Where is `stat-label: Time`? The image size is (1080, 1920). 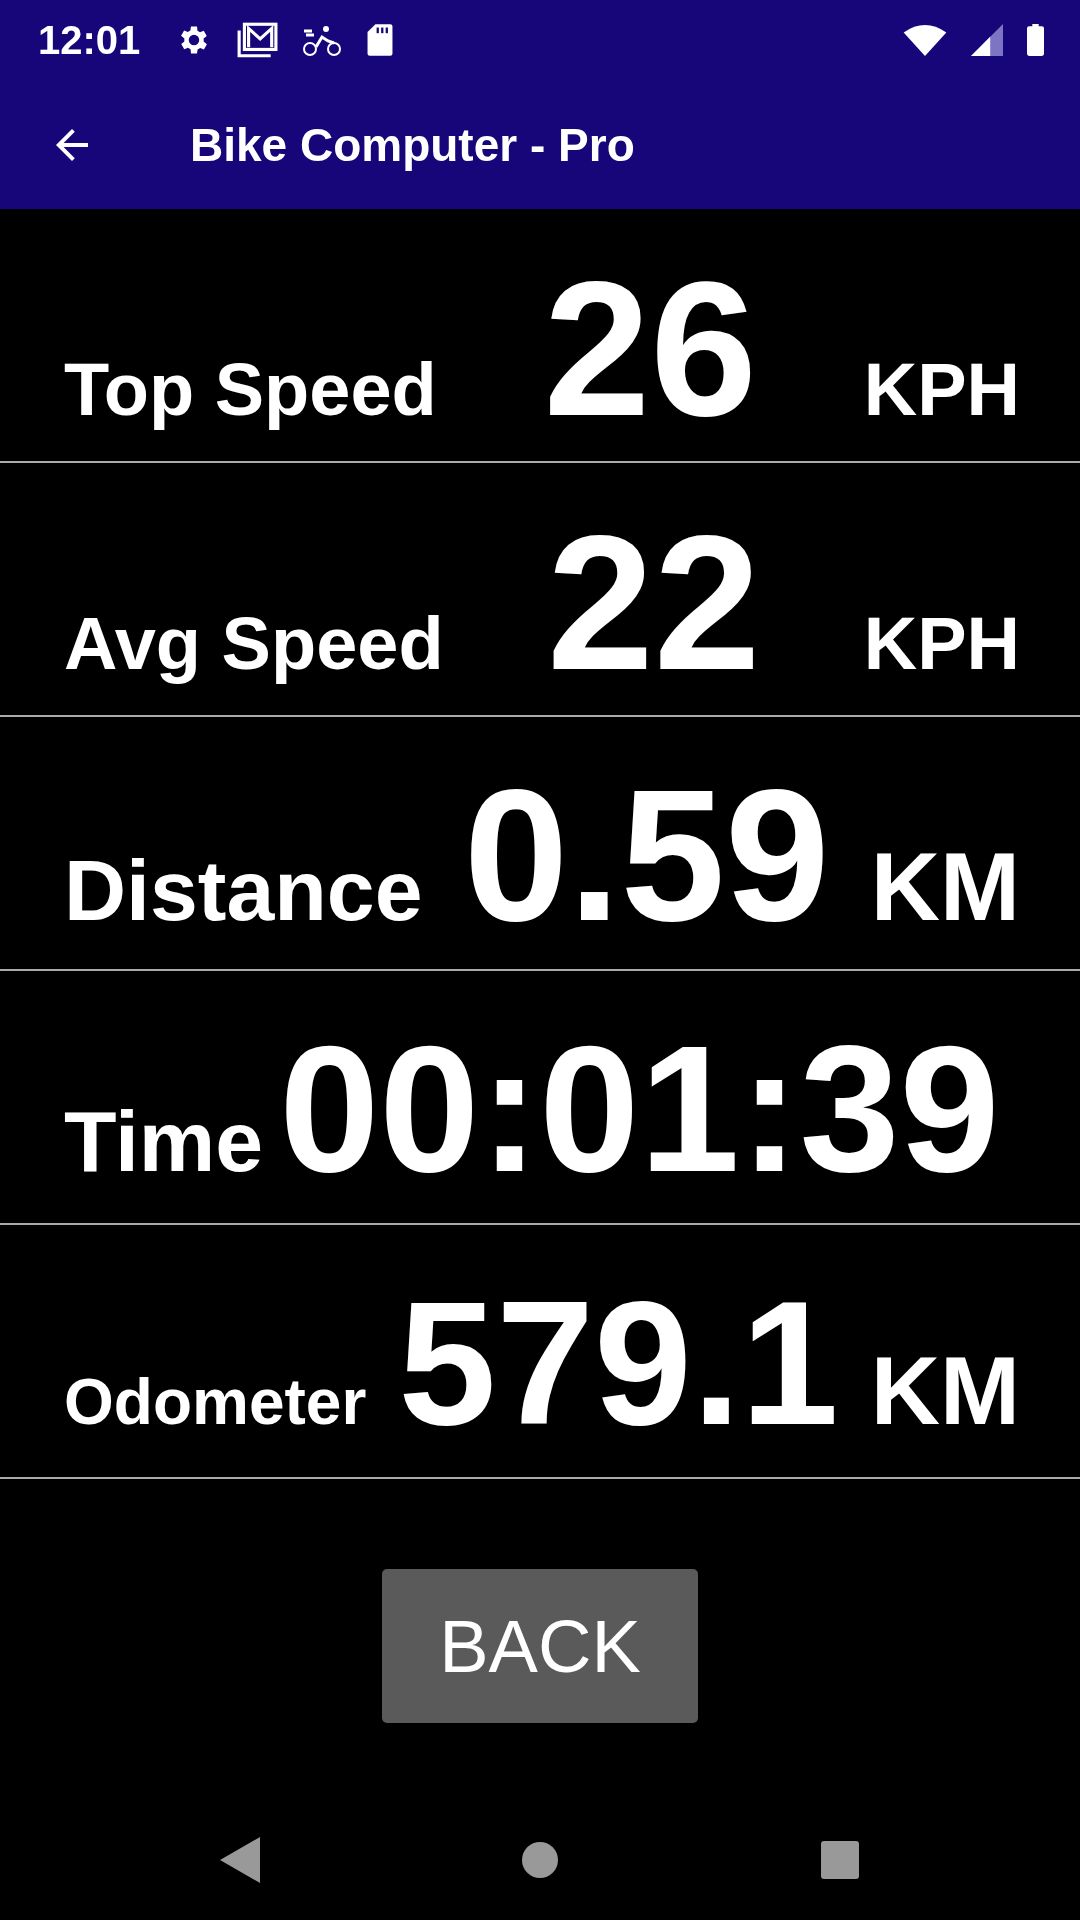
stat-label: Time is located at coordinates (164, 1141).